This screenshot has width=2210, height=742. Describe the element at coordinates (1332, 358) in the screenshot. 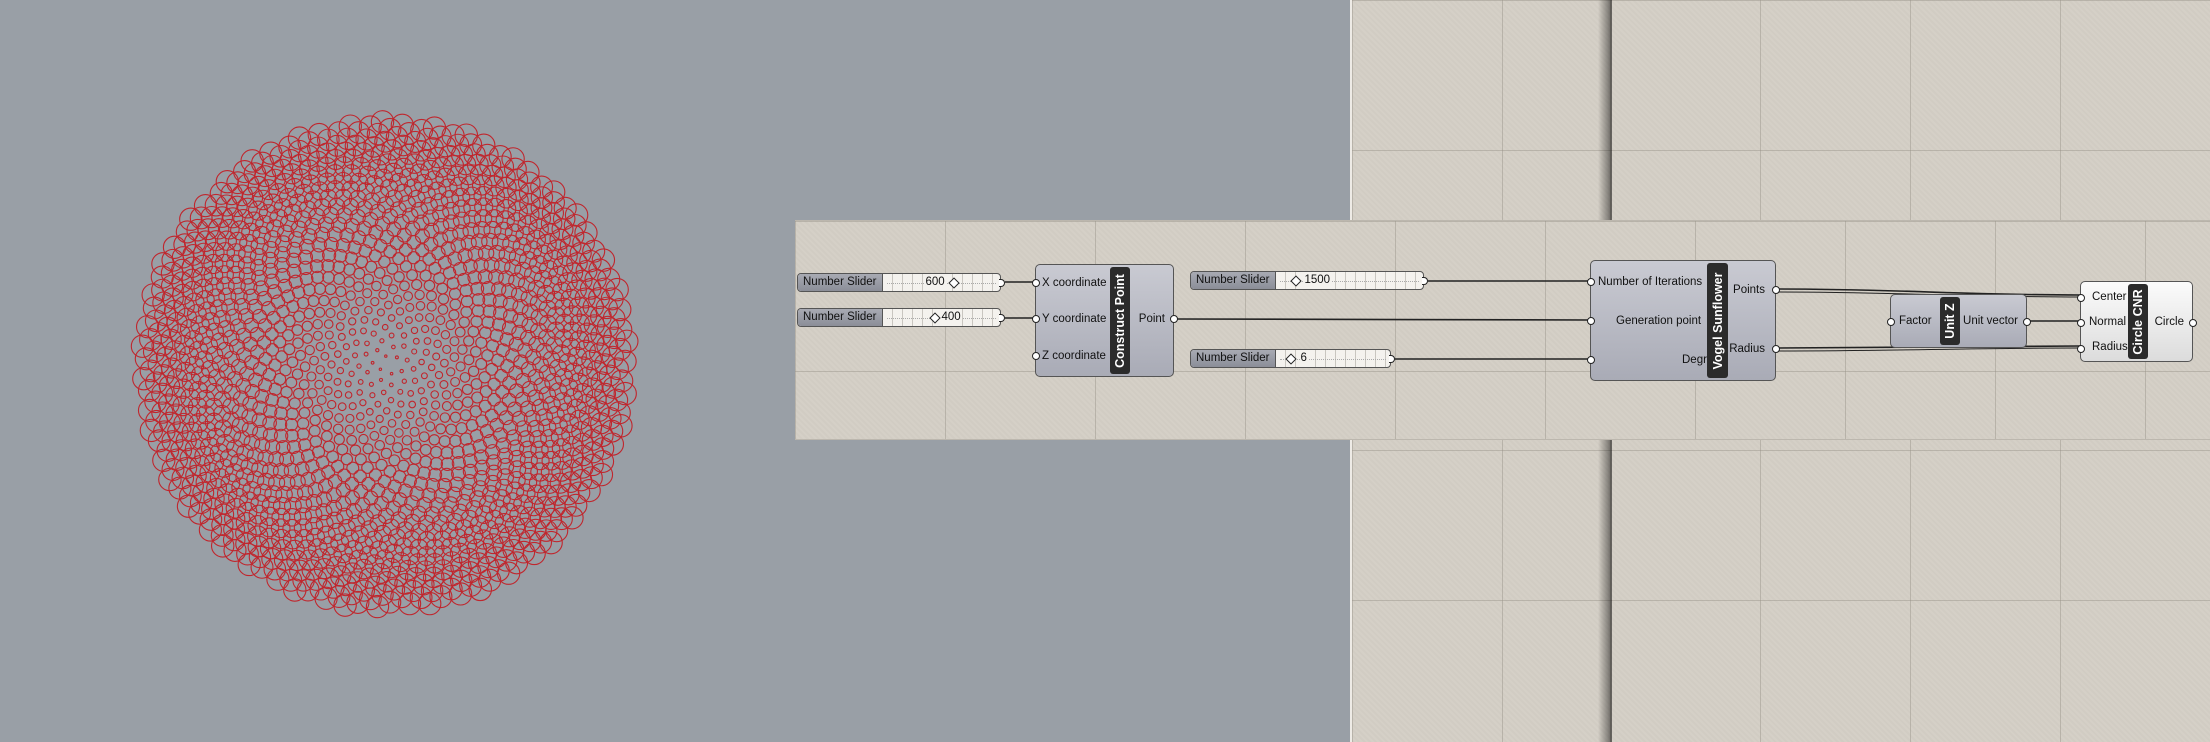

I see `slider-track: 6` at that location.